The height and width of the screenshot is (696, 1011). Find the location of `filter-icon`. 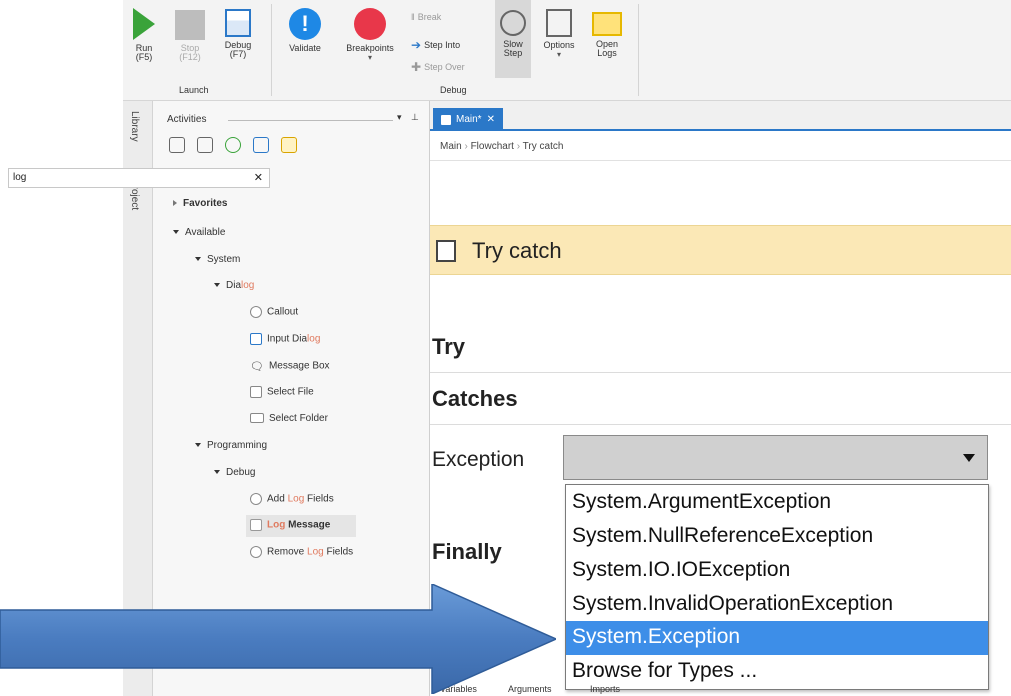

filter-icon is located at coordinates (289, 145).